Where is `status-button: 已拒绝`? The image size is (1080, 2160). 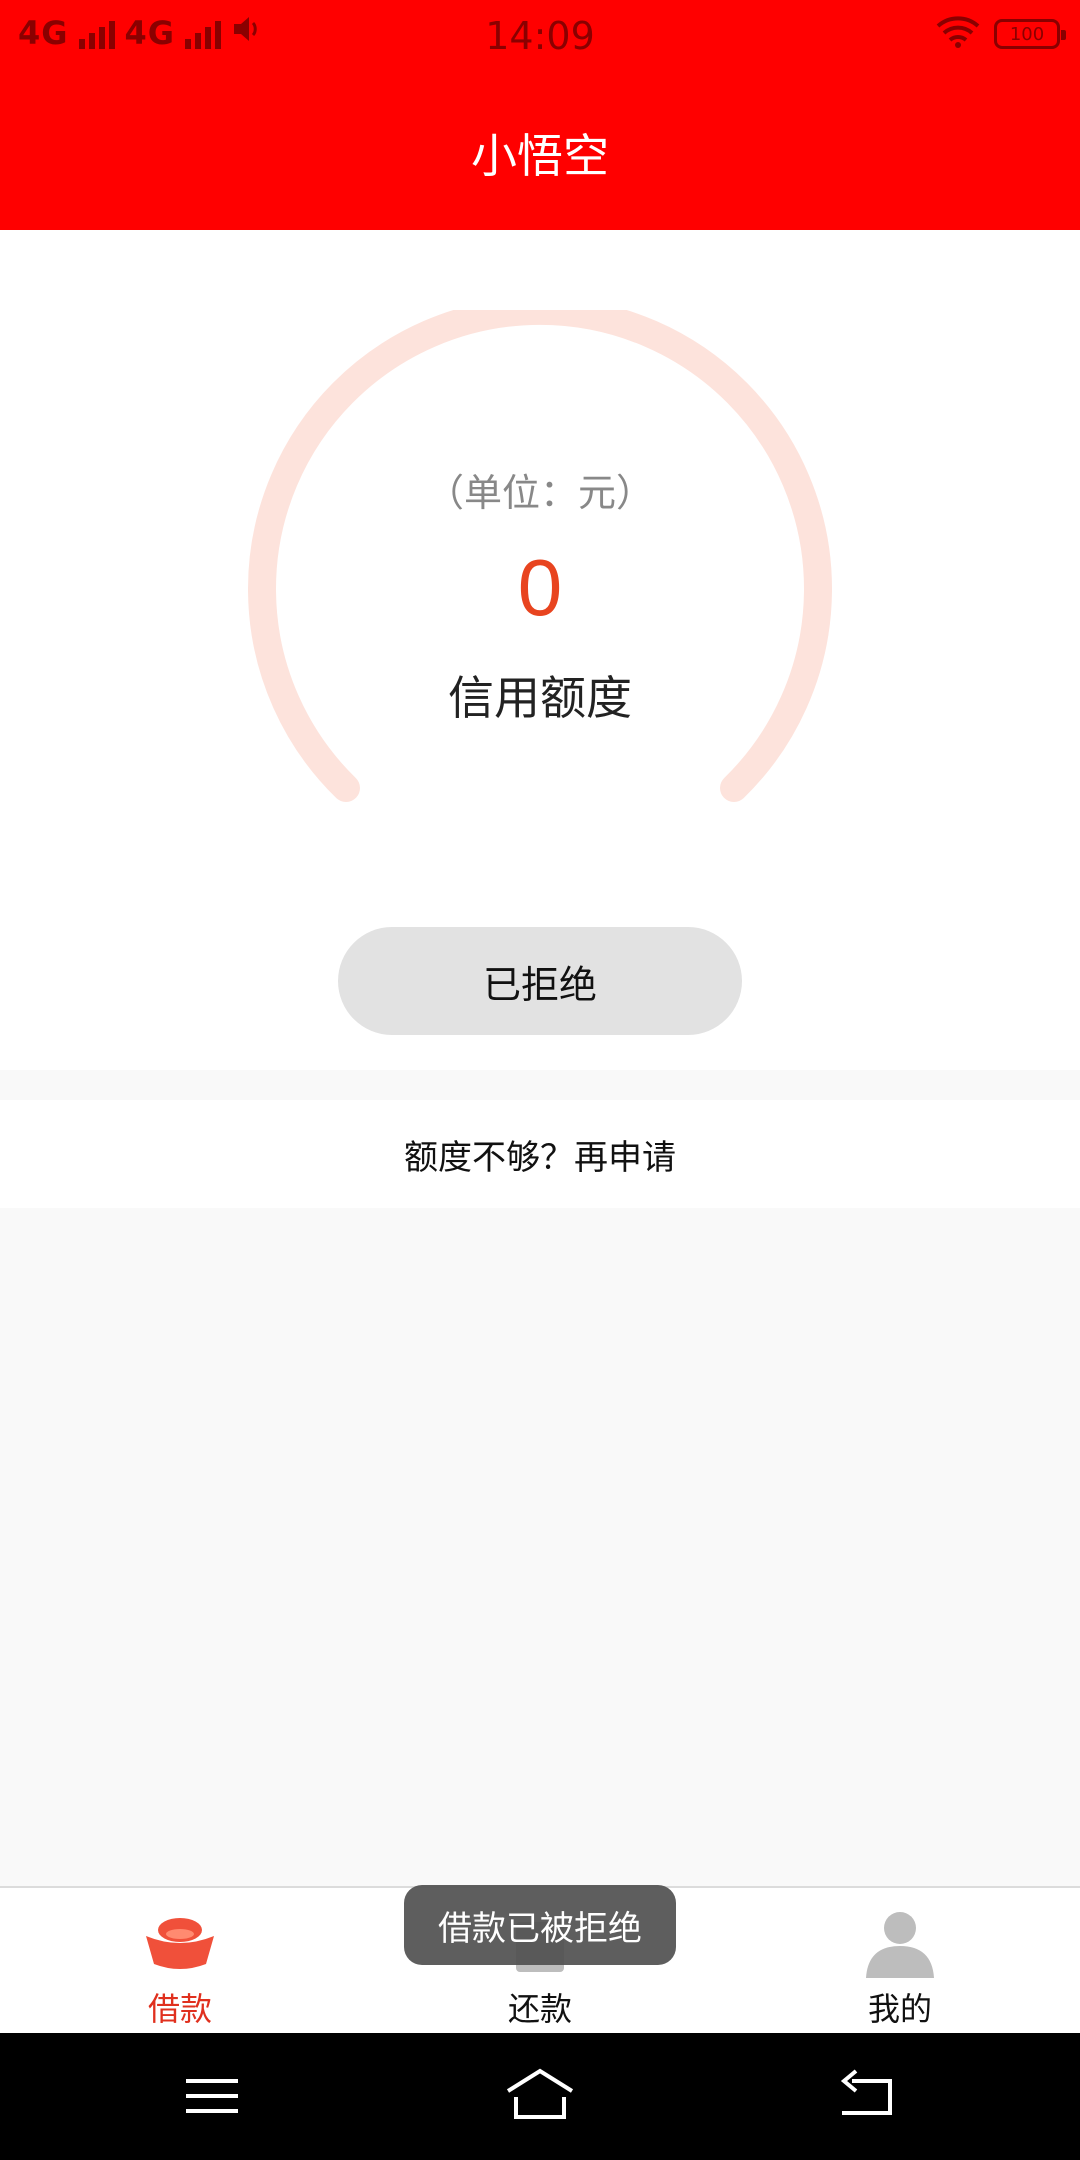 status-button: 已拒绝 is located at coordinates (540, 981).